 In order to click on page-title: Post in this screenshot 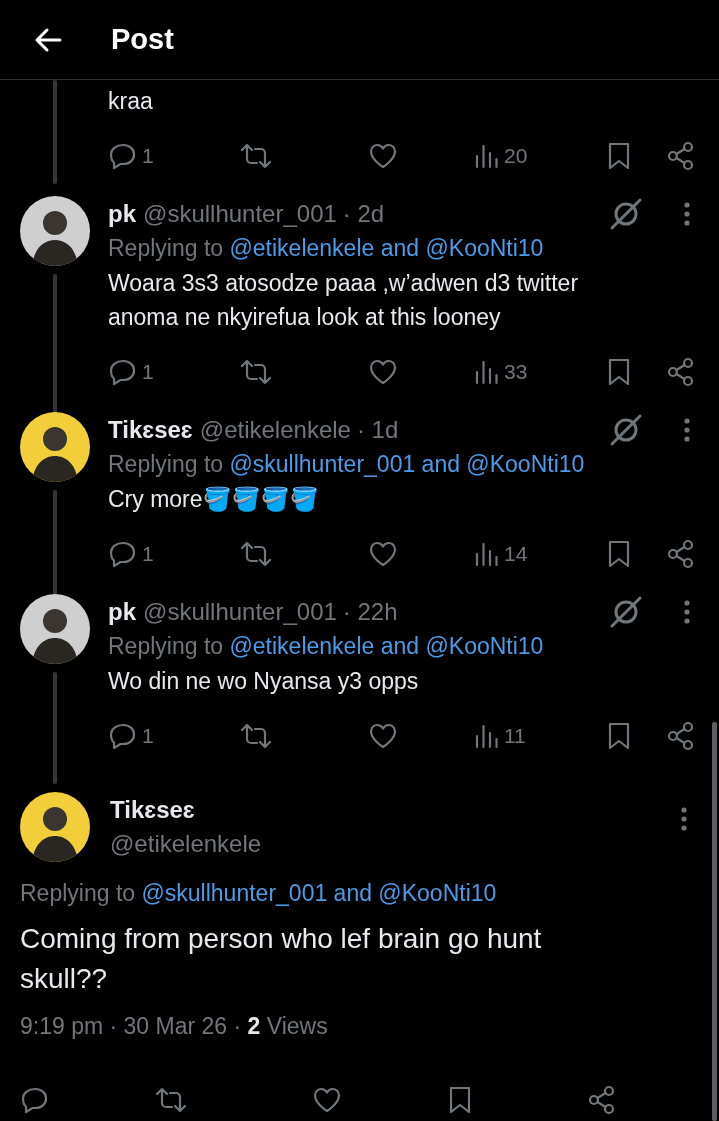, I will do `click(142, 39)`.